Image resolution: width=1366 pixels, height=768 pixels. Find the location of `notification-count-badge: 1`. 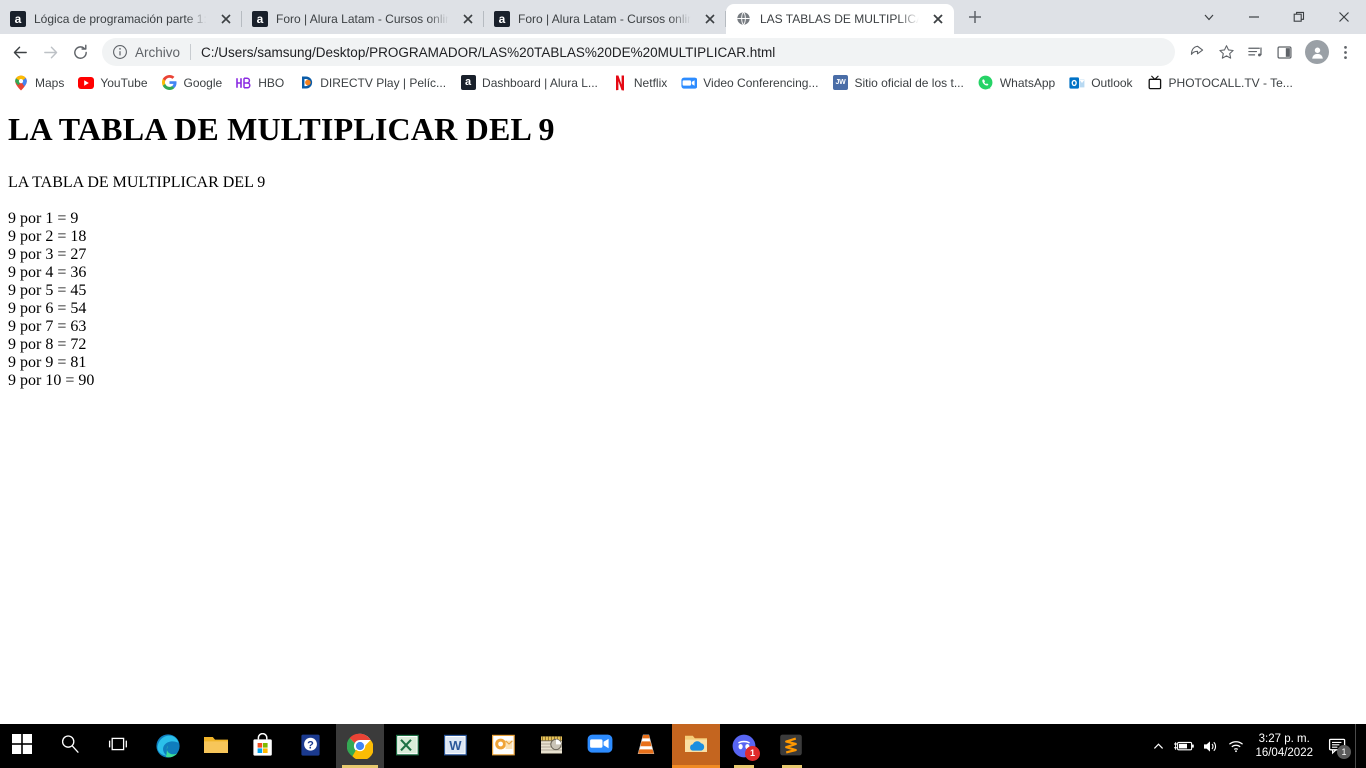

notification-count-badge: 1 is located at coordinates (1344, 752).